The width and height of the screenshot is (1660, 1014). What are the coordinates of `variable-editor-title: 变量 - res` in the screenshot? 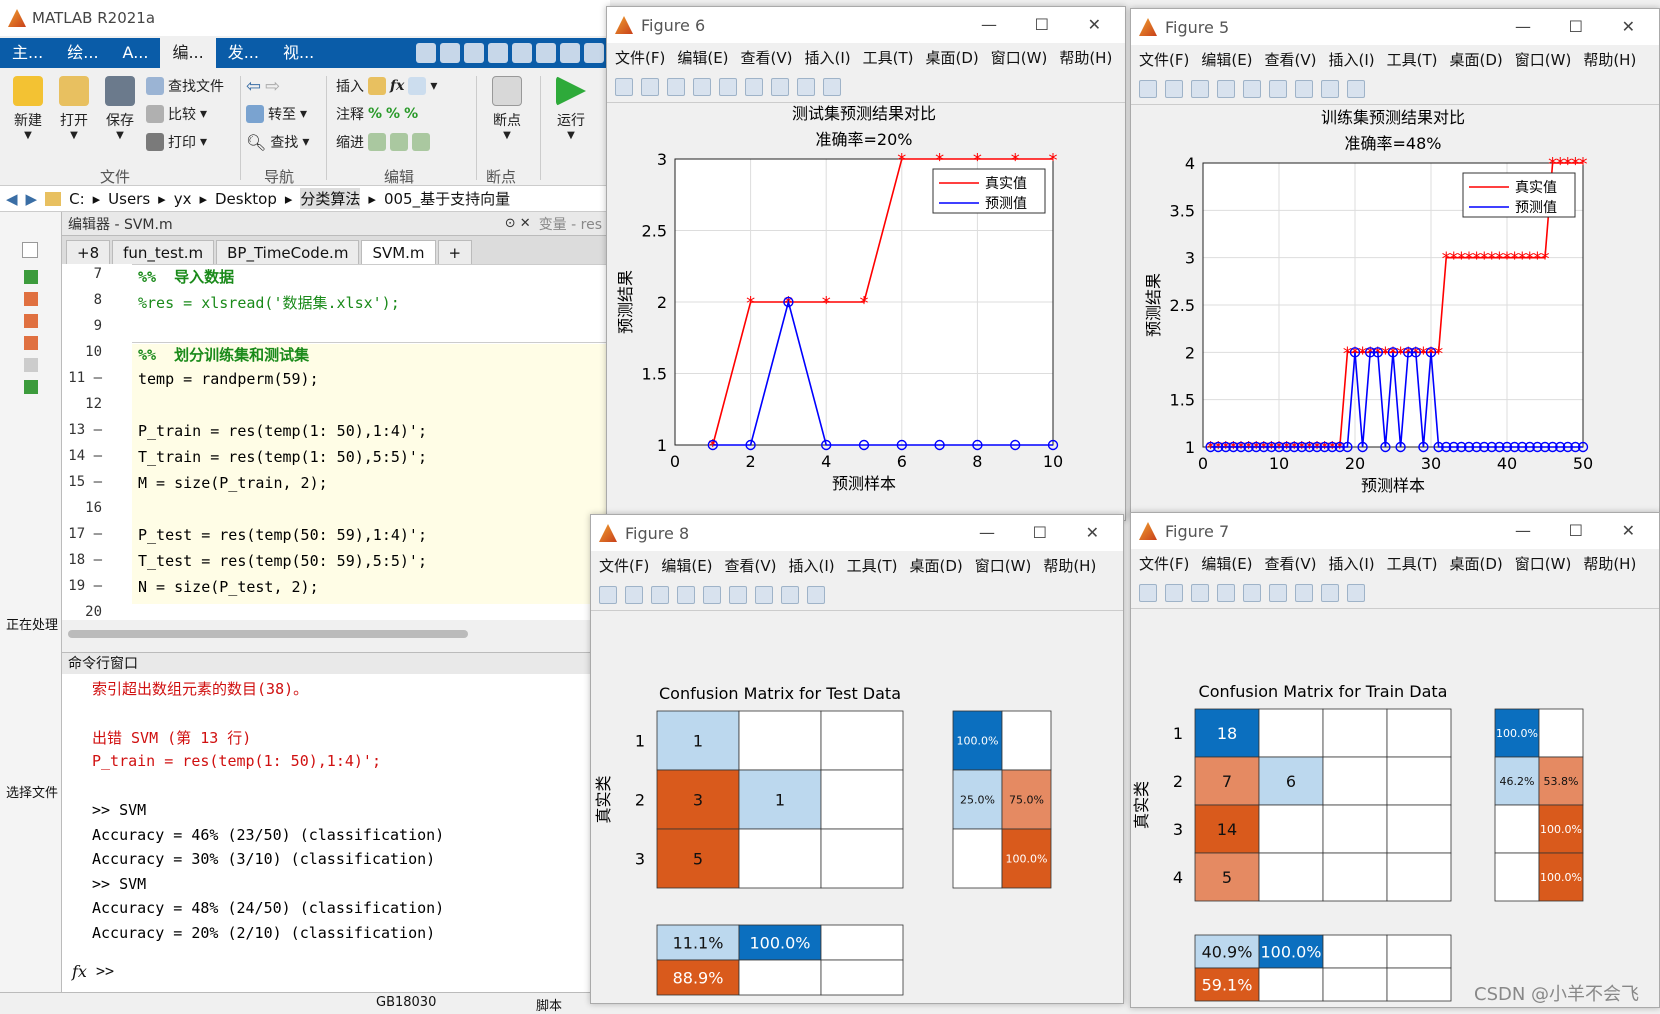 It's located at (570, 224).